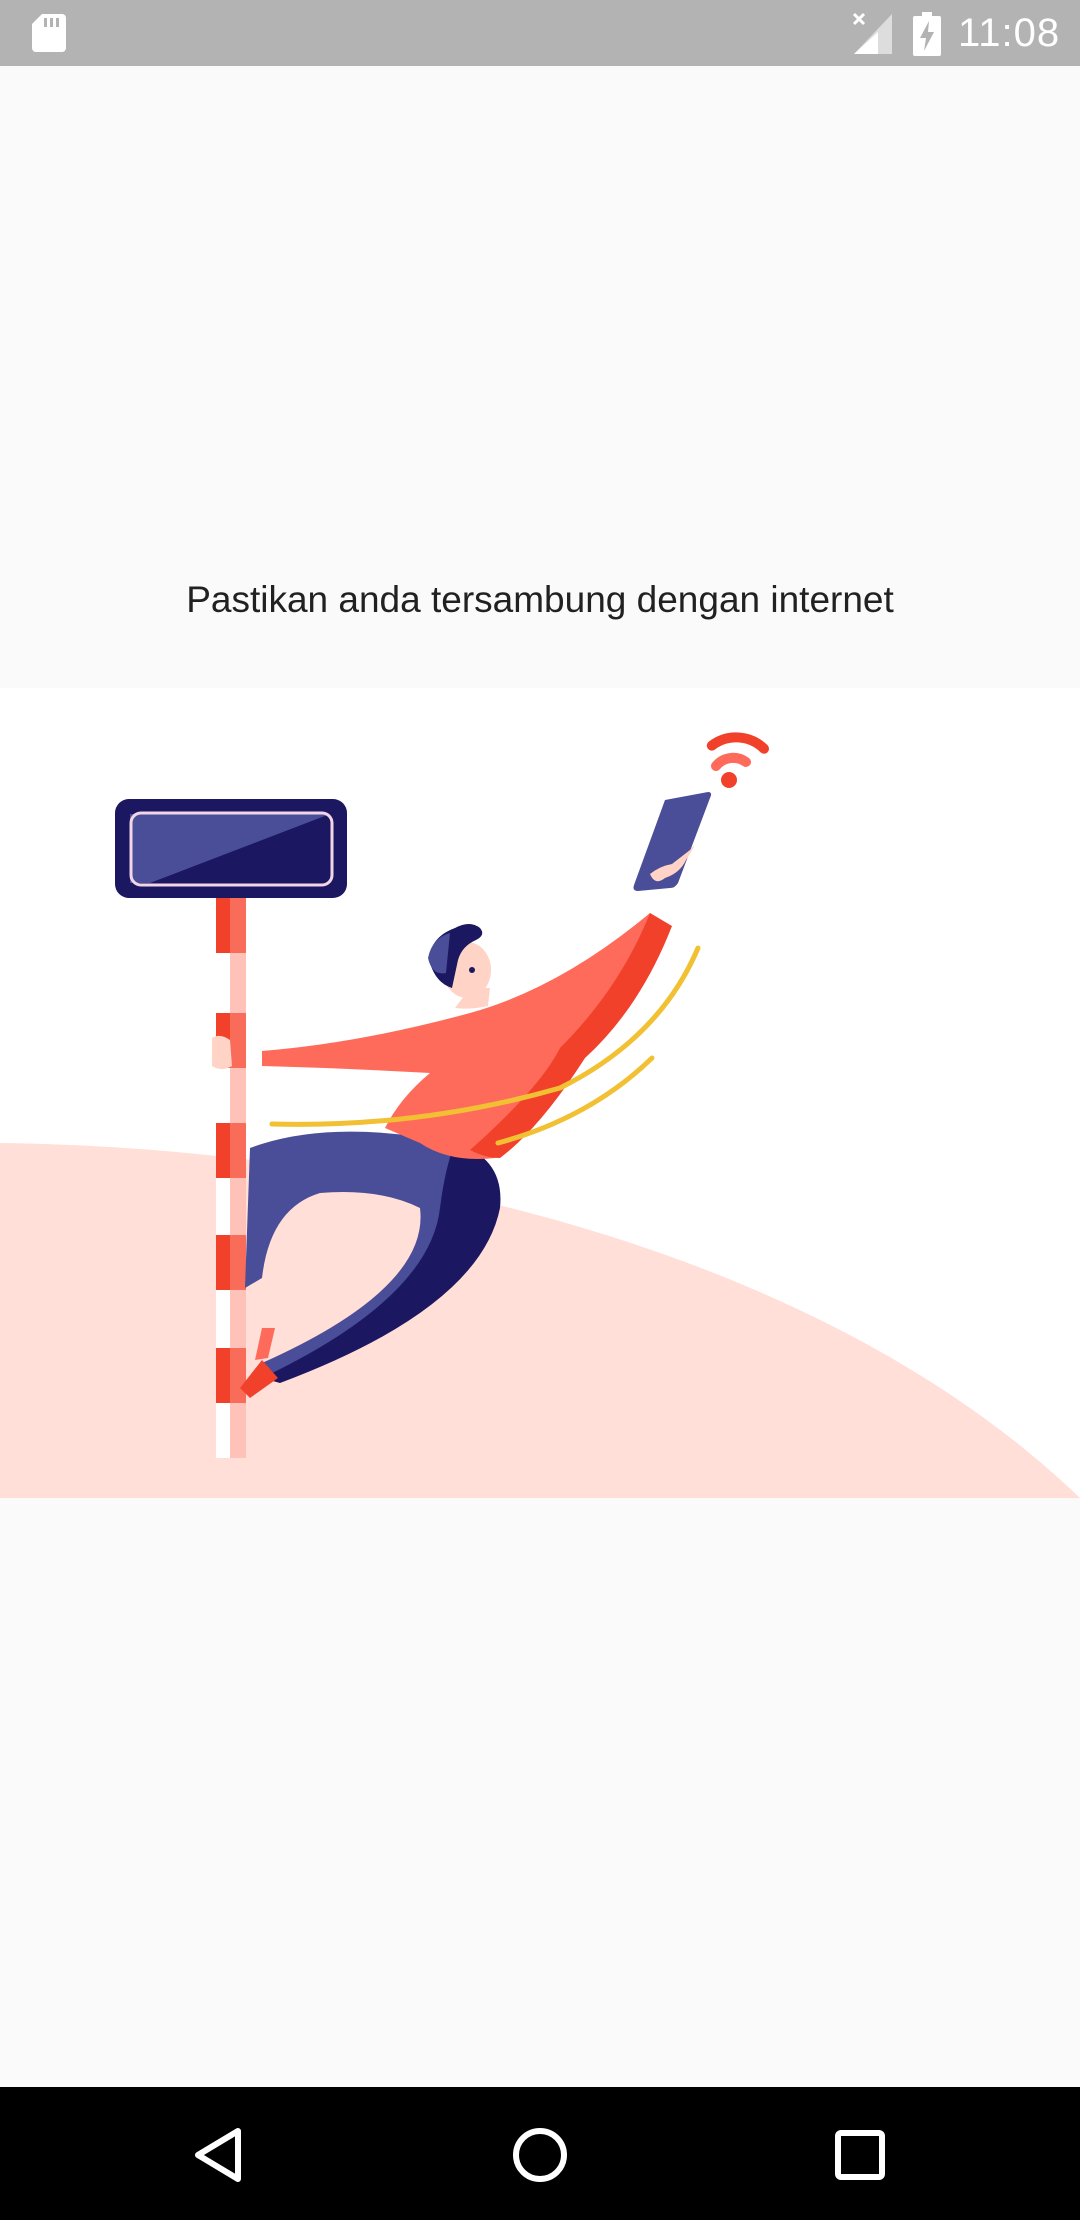 This screenshot has width=1080, height=2220. I want to click on navigation-bar, so click(540, 2153).